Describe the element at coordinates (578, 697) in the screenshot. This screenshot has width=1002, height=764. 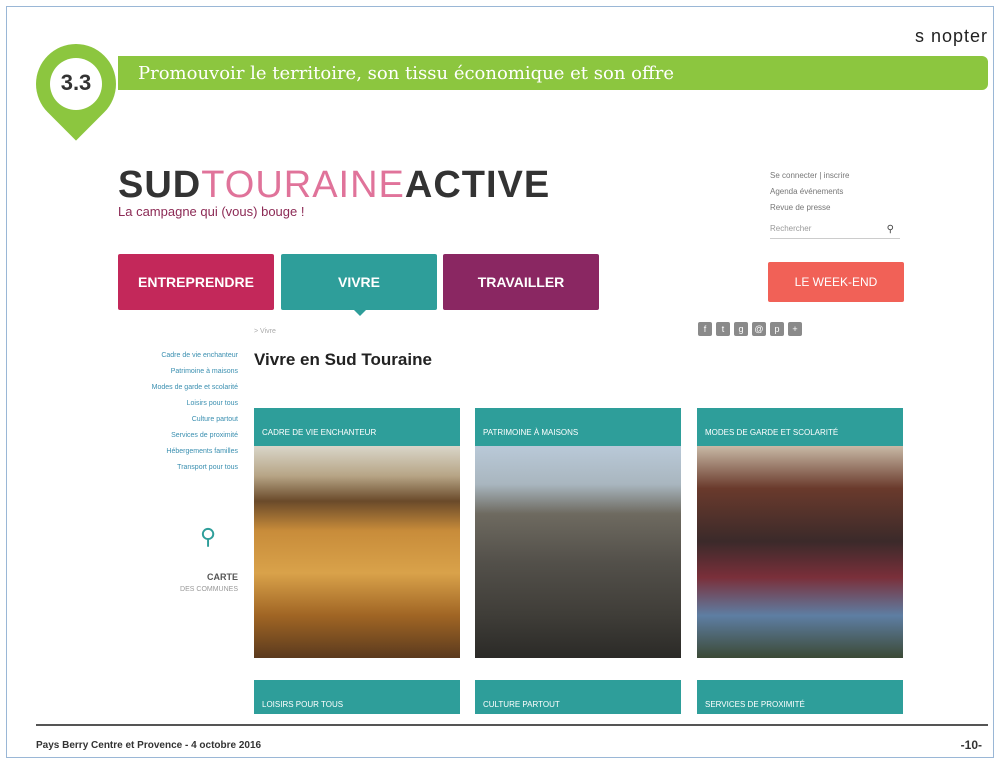
I see `content-card-header: CULTURE PARTOUT` at that location.